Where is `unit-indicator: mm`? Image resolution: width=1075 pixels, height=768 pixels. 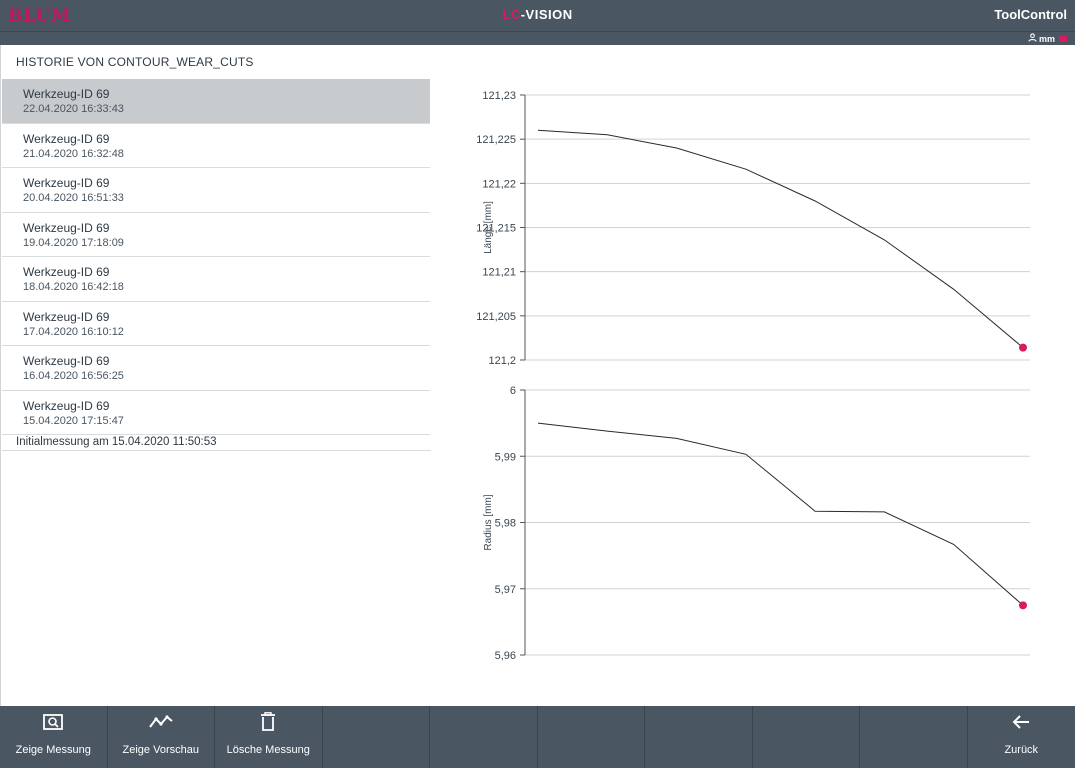
unit-indicator: mm is located at coordinates (1047, 38).